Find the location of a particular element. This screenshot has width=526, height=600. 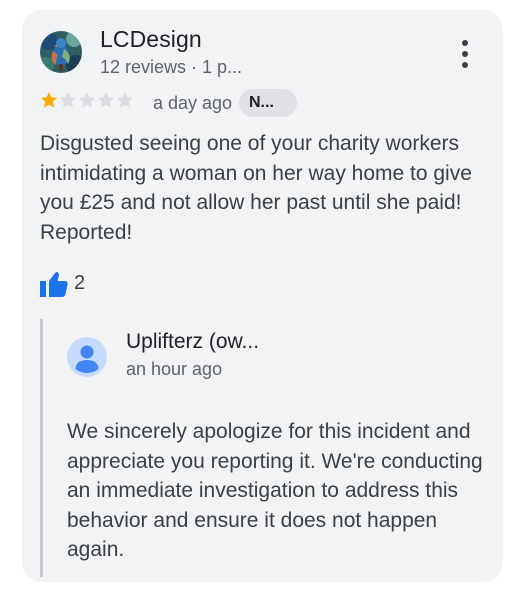

star-filled-icon is located at coordinates (49, 100).